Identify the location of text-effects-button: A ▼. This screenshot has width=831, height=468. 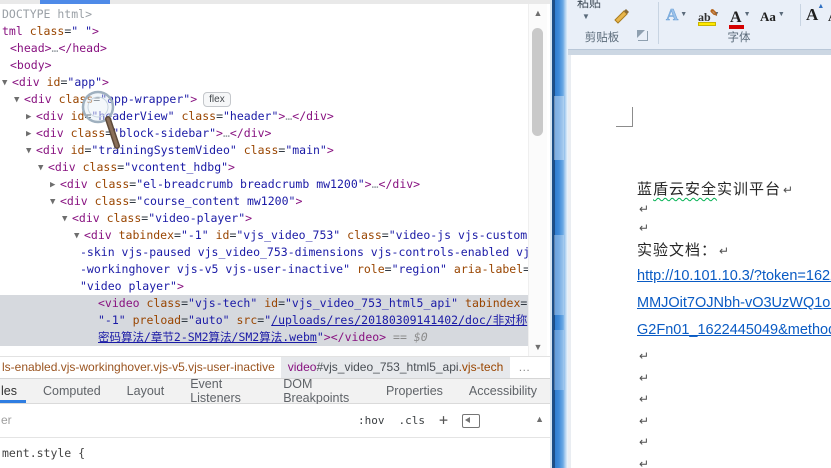
(677, 14).